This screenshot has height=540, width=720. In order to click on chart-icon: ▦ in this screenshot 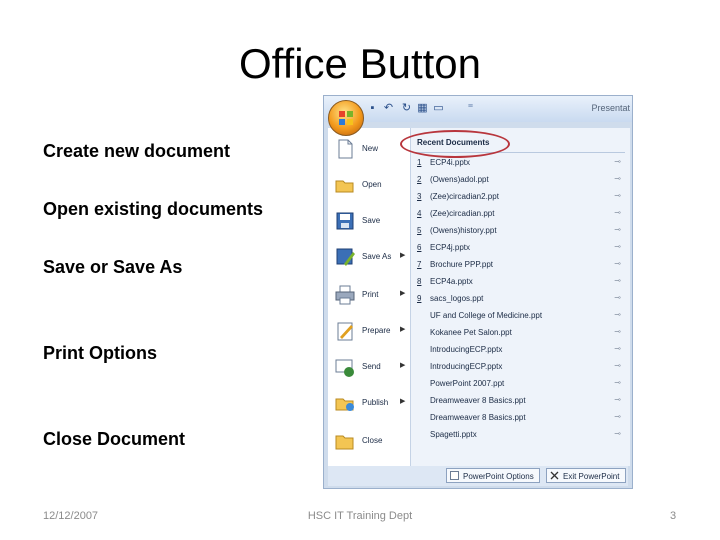, I will do `click(422, 108)`.